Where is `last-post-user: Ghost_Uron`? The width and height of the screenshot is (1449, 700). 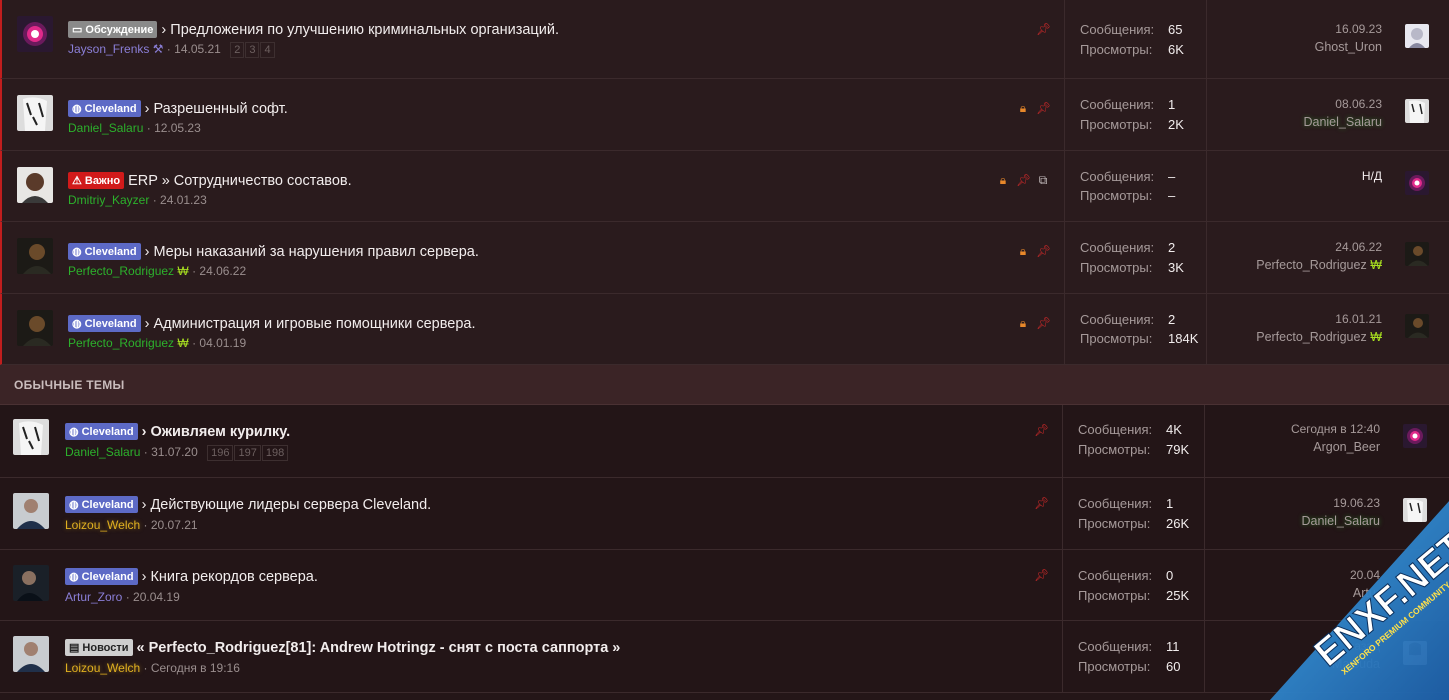 last-post-user: Ghost_Uron is located at coordinates (1348, 47).